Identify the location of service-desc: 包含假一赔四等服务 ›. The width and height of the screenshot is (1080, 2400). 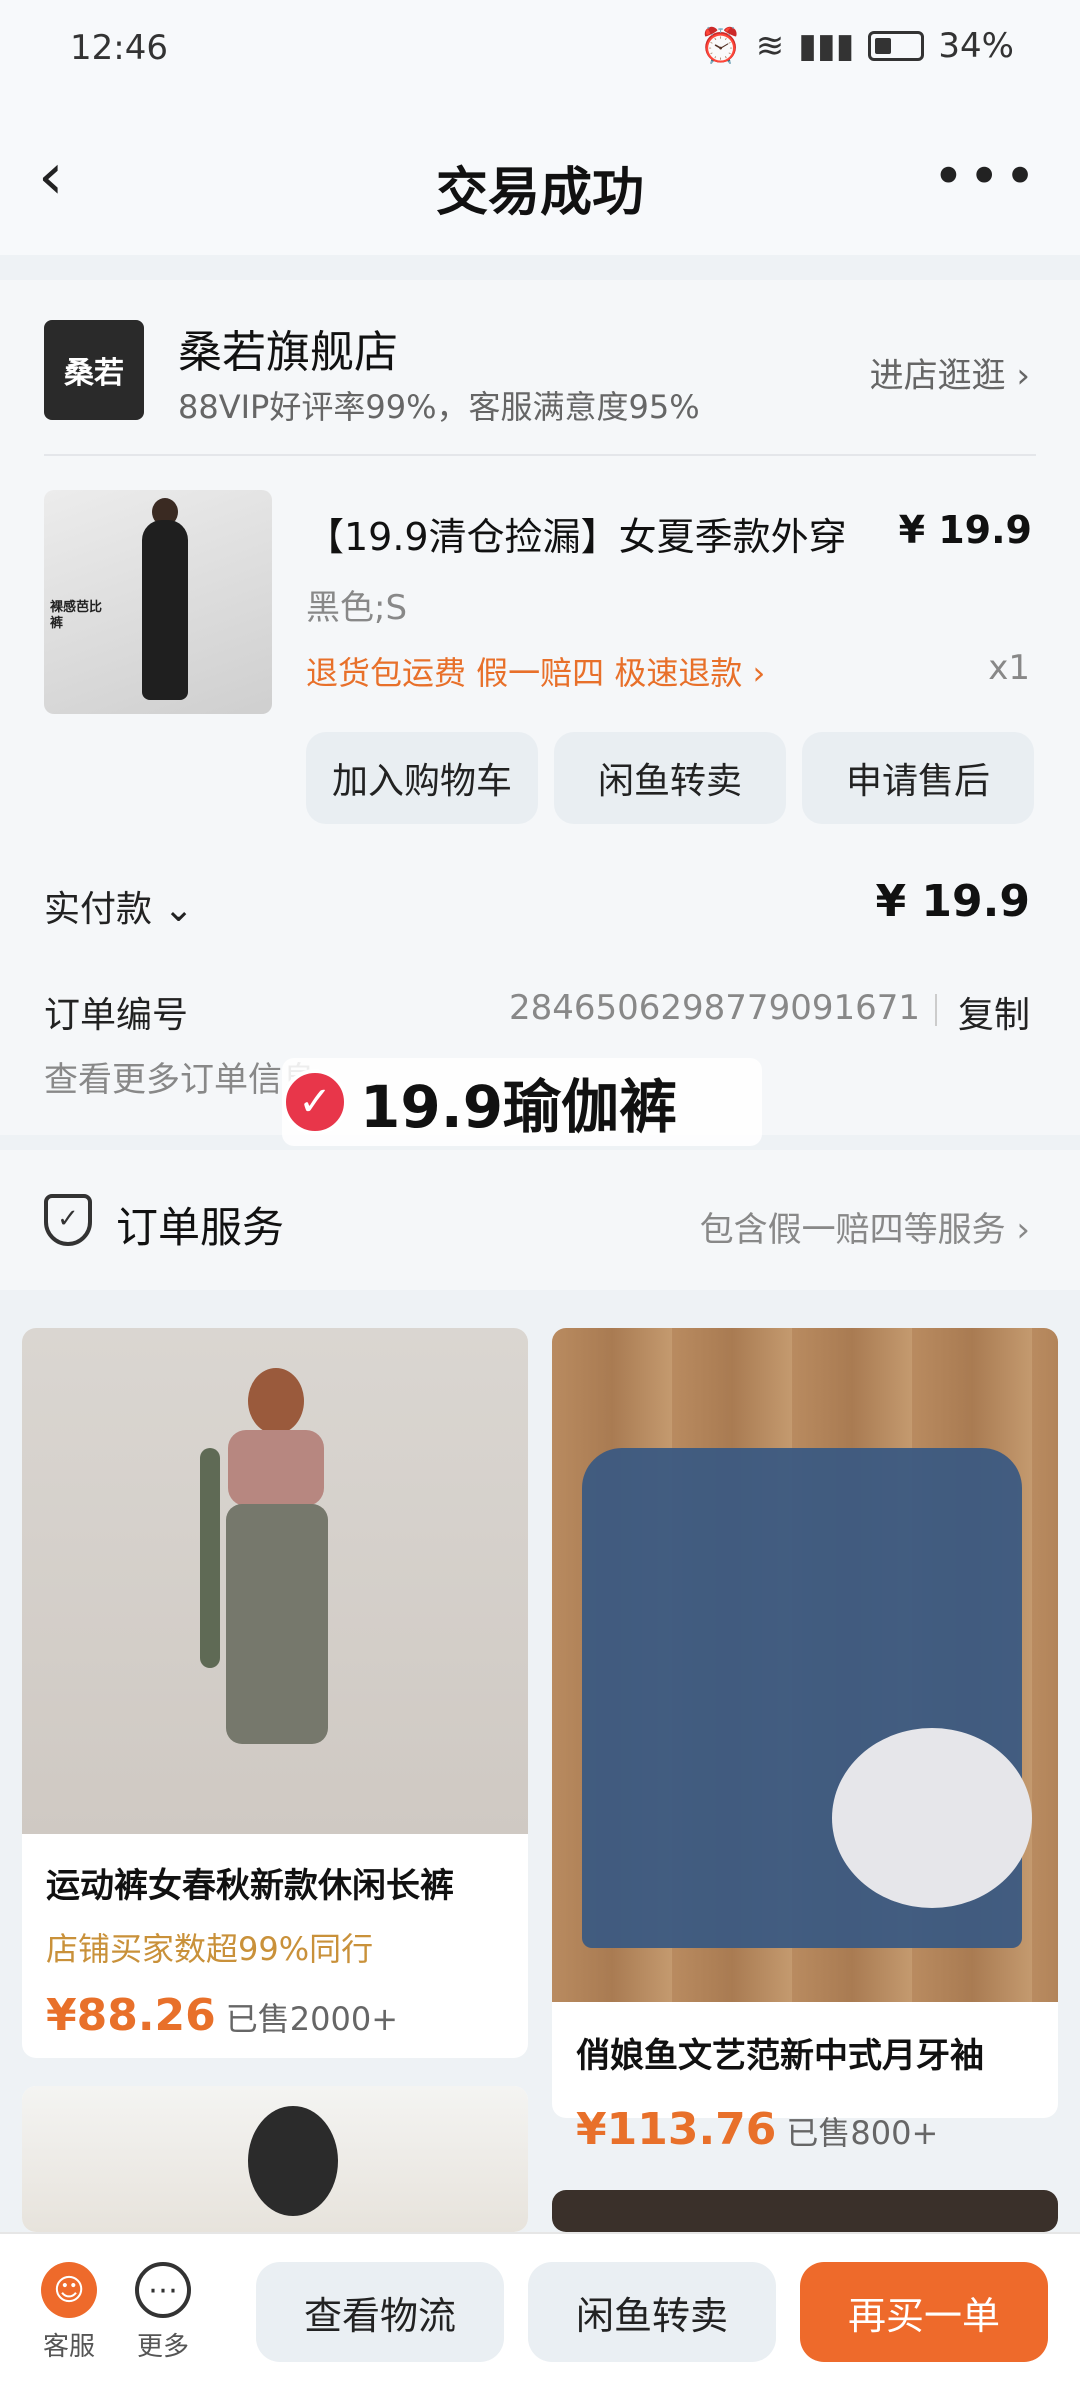
(865, 1226).